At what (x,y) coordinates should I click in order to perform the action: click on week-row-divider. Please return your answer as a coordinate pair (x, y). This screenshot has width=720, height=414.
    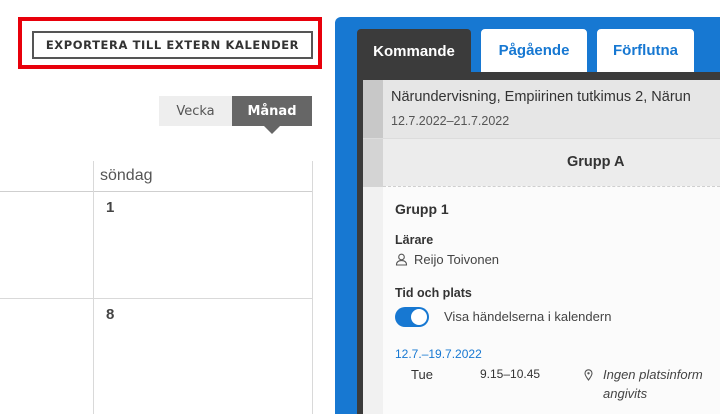
    Looking at the image, I should click on (156, 298).